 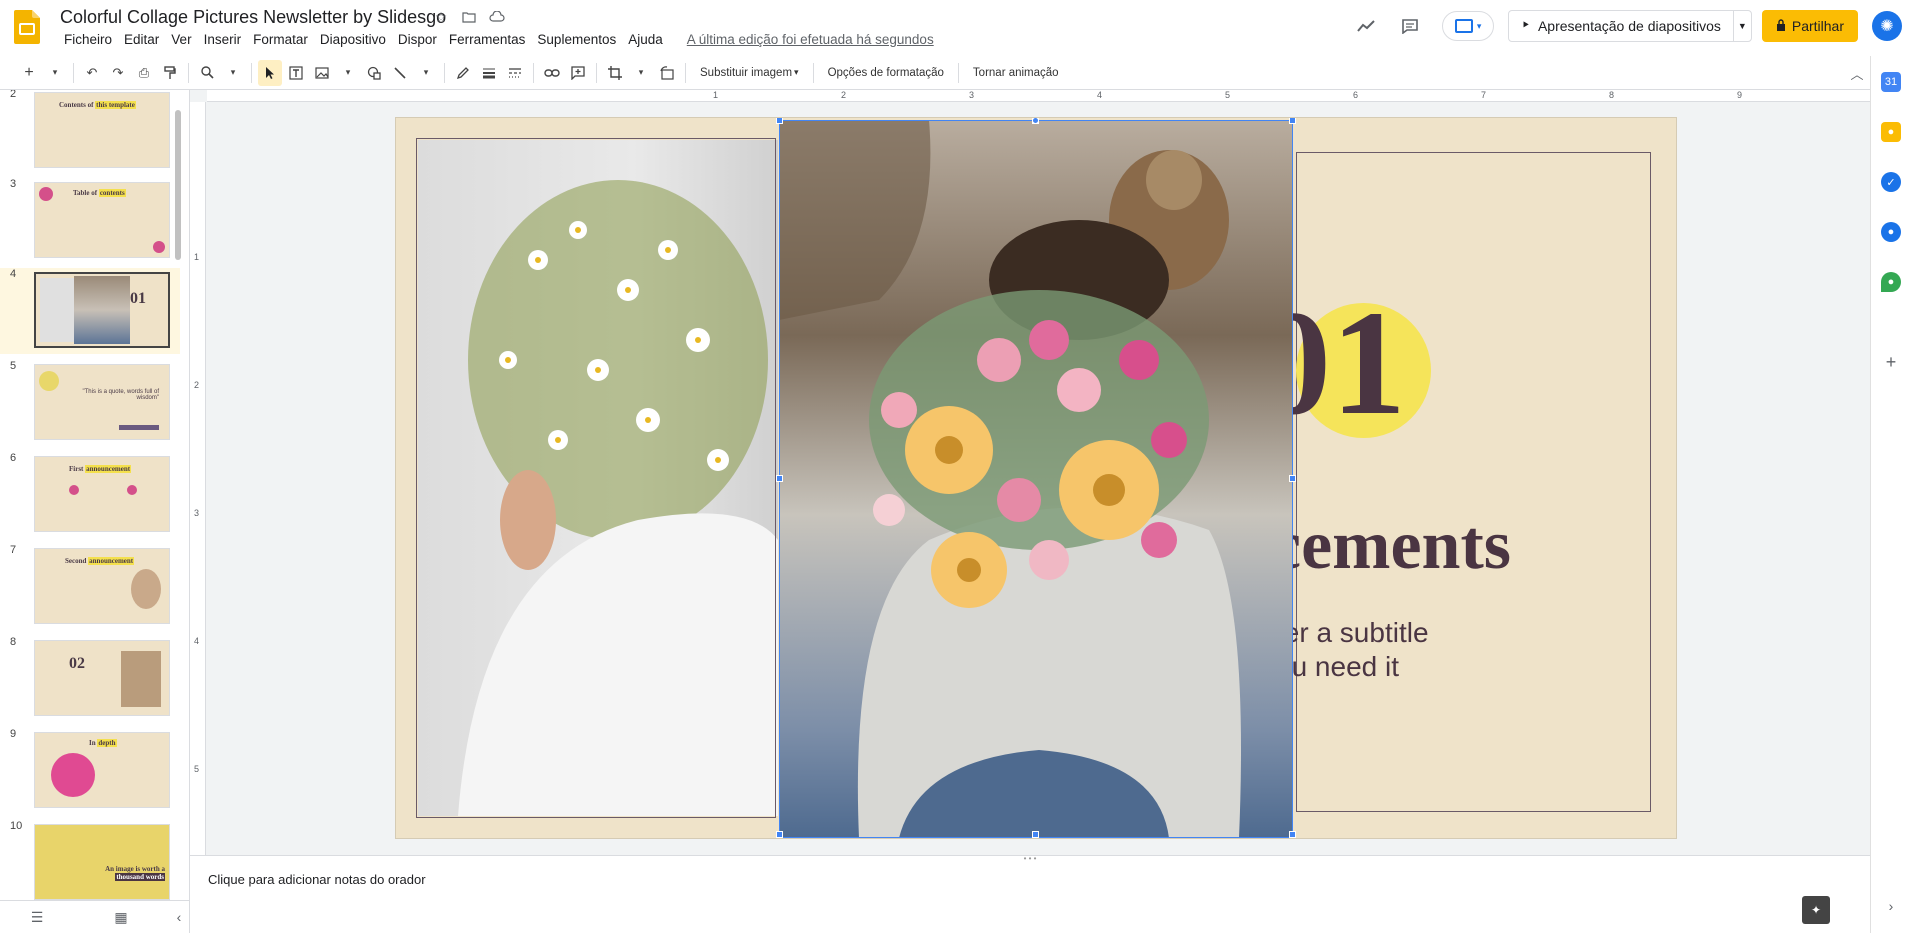 I want to click on reset-image-icon, so click(x=667, y=73).